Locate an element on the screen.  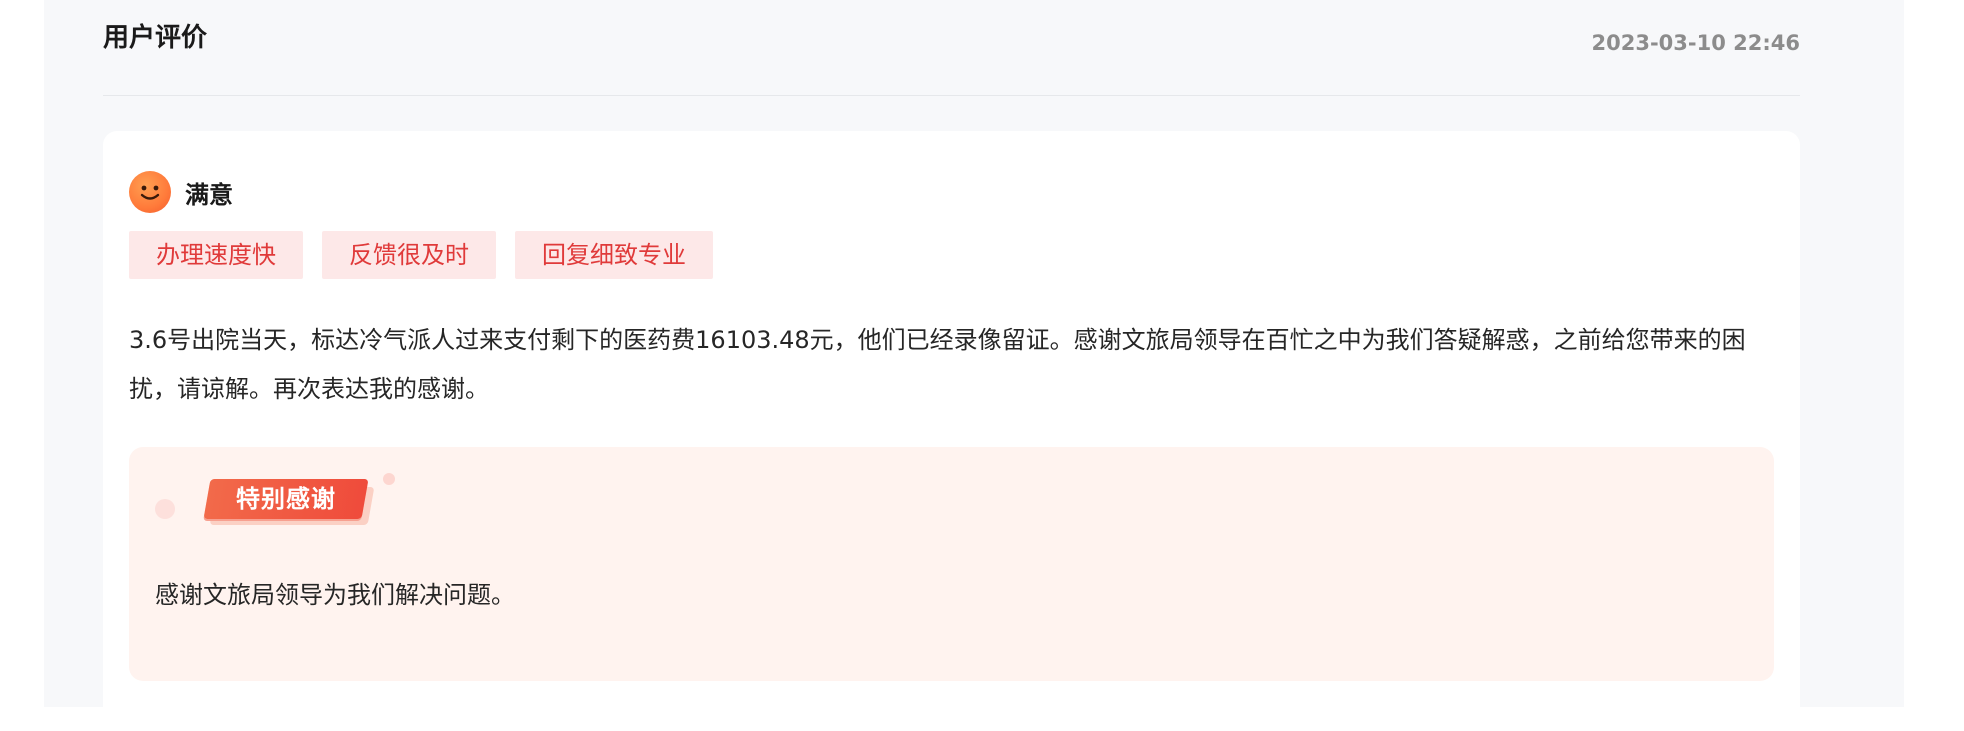
tag-fast-processing: 办理速度快 is located at coordinates (216, 255).